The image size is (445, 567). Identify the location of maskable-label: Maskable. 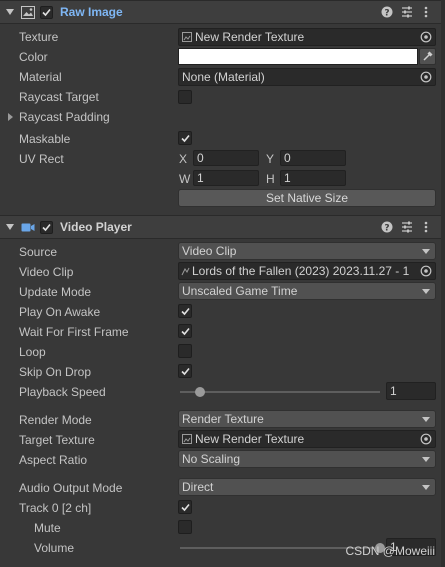
(45, 139).